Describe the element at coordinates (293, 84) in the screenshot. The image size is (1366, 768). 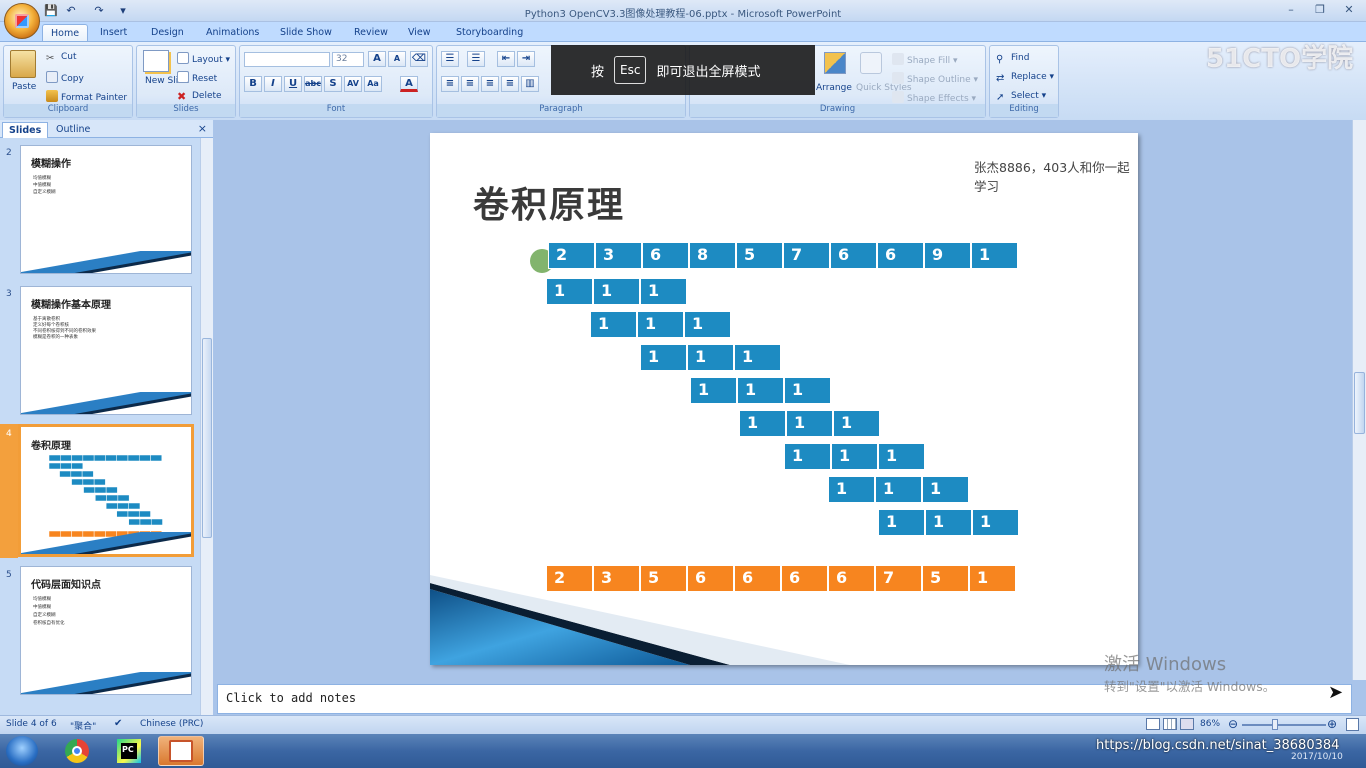
I see `underline-button: U` at that location.